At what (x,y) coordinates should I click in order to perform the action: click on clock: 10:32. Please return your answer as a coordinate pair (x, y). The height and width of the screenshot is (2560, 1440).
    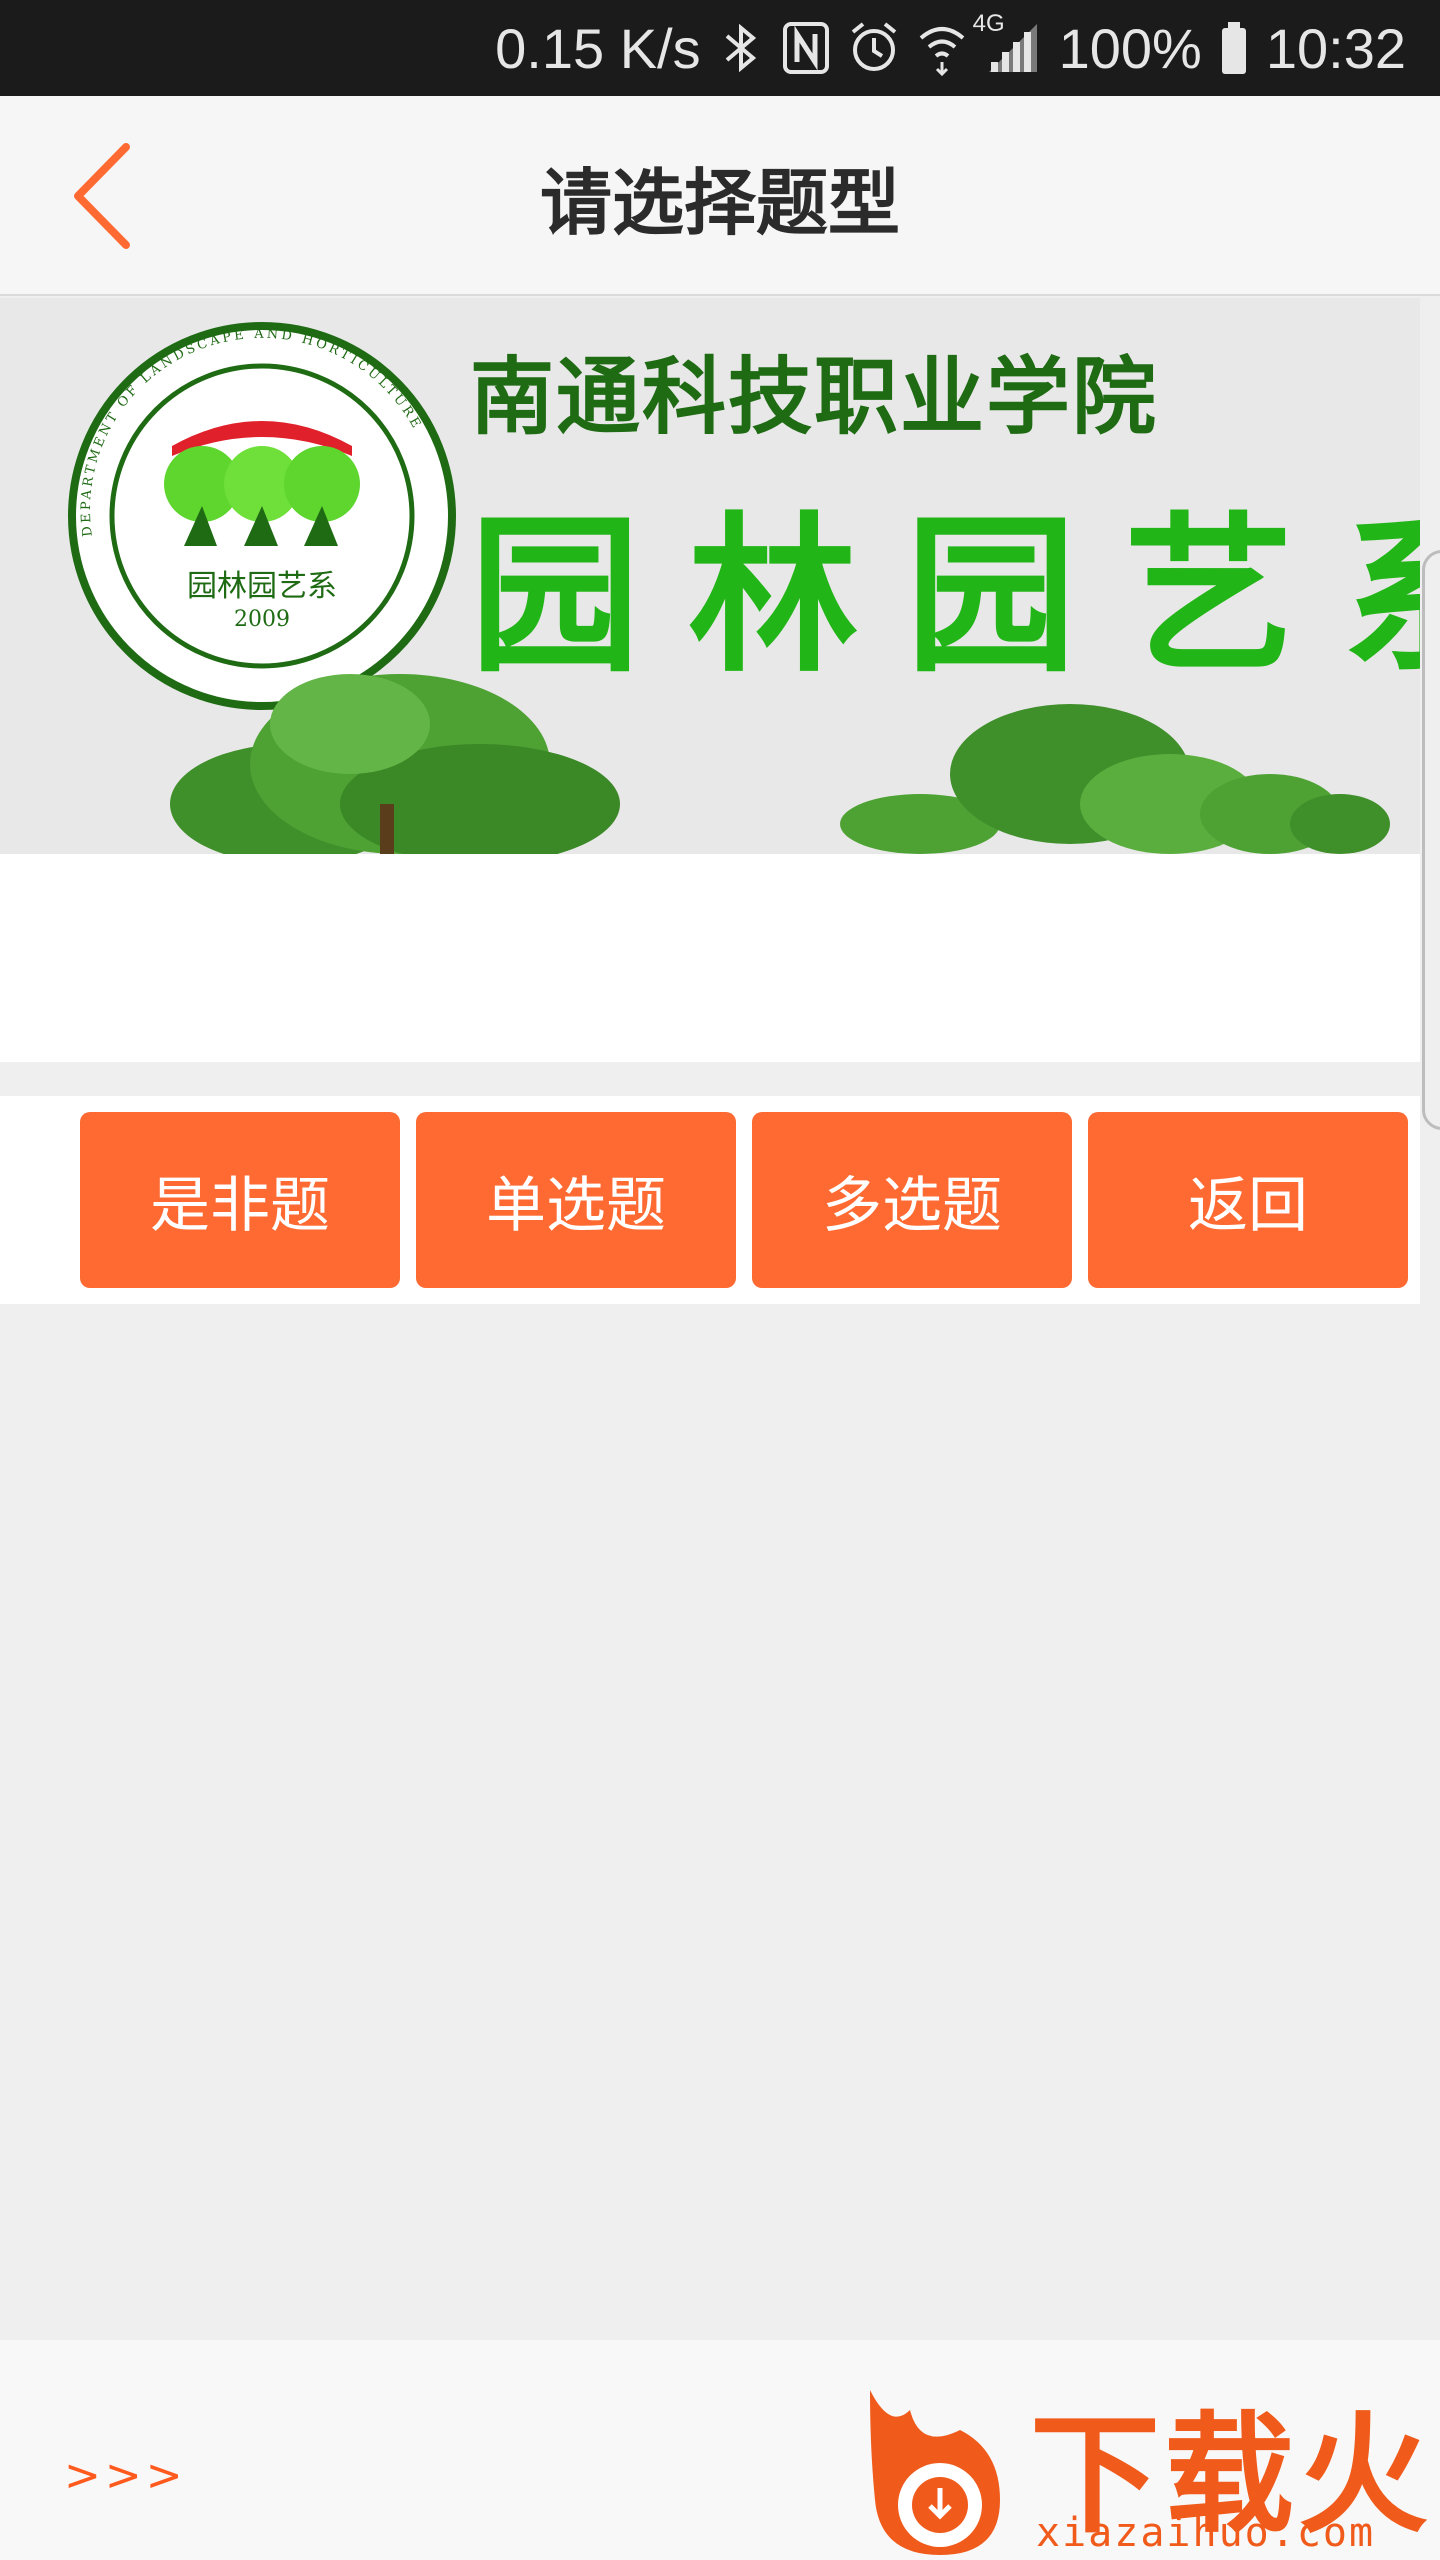
    Looking at the image, I should click on (1335, 48).